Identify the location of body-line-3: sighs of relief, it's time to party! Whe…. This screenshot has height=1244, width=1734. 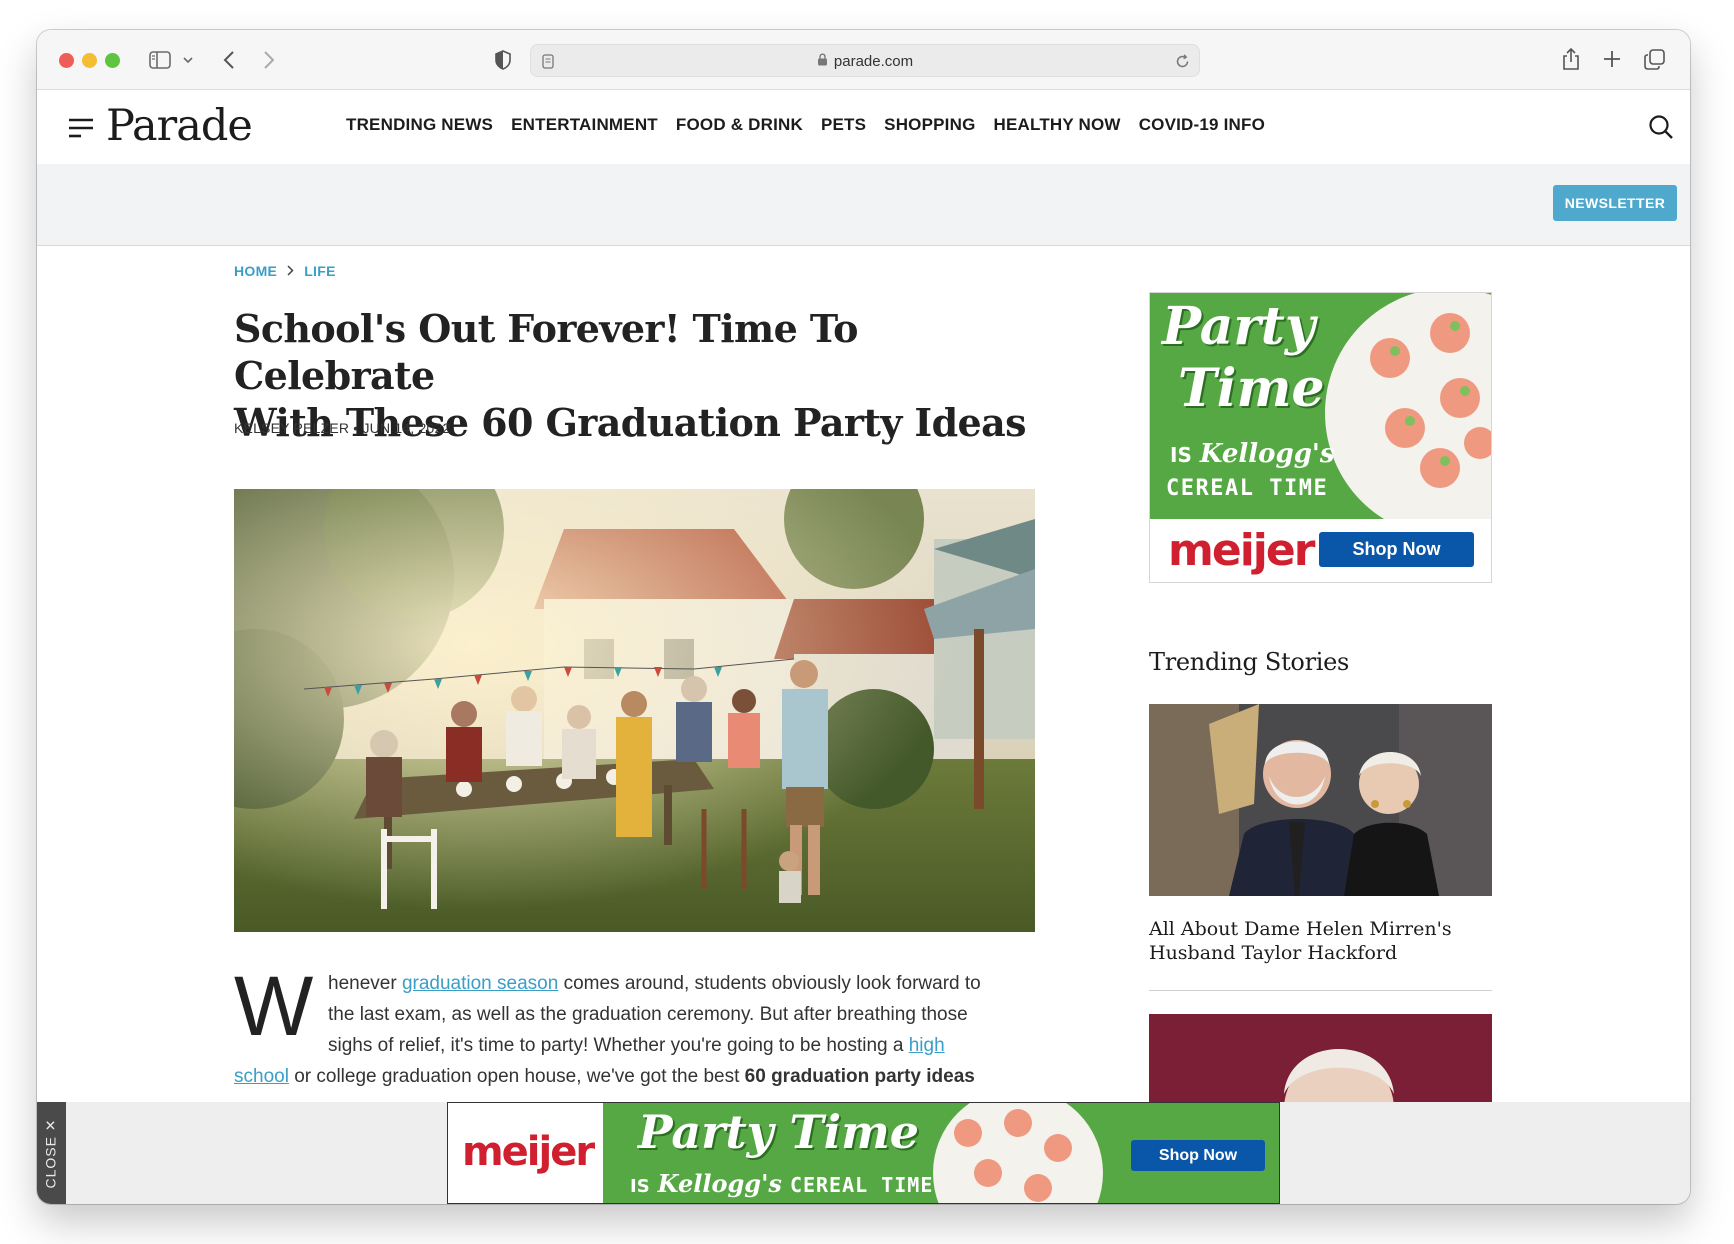
(636, 1045).